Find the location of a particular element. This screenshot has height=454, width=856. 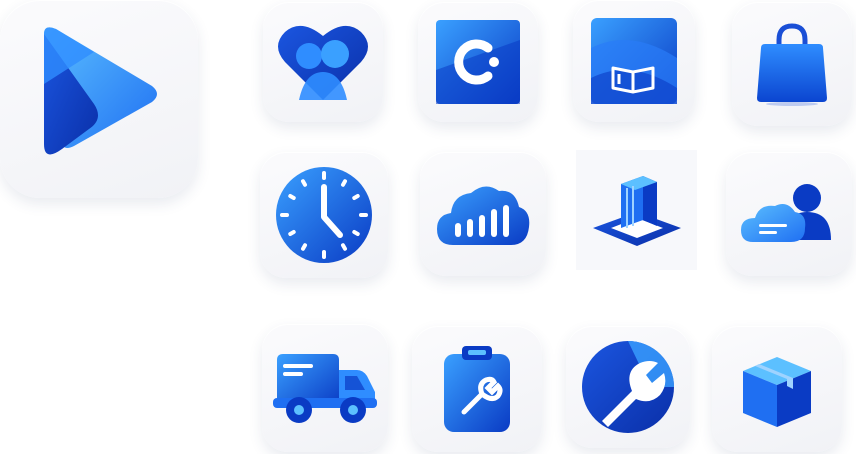

c-logo-icon is located at coordinates (478, 62).